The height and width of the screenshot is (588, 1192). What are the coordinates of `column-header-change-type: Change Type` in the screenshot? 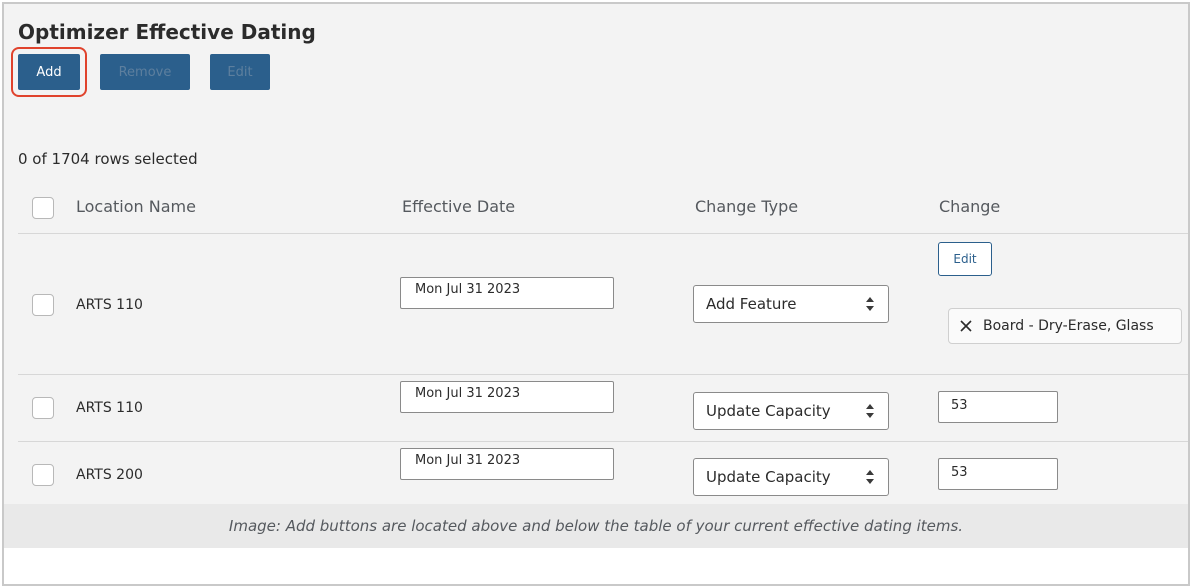 It's located at (746, 206).